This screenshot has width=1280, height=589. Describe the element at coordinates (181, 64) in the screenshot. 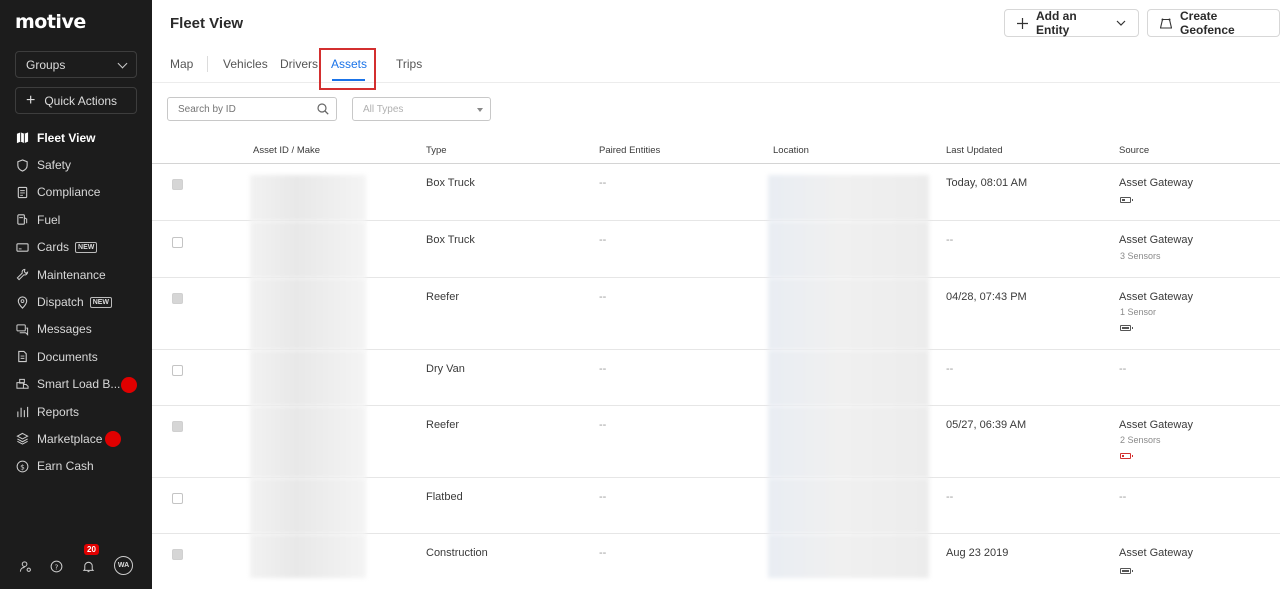

I see `tab-map: Map` at that location.